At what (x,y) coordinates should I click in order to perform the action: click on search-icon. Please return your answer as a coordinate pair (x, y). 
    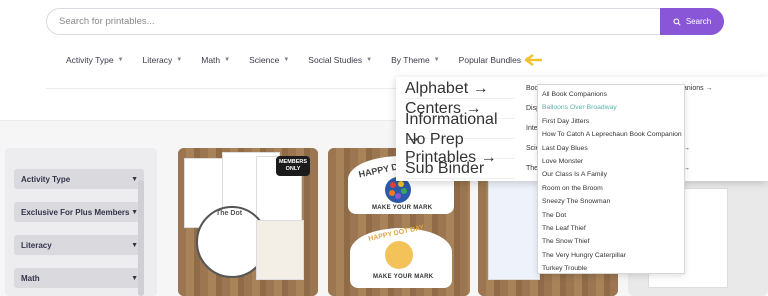
    Looking at the image, I should click on (677, 21).